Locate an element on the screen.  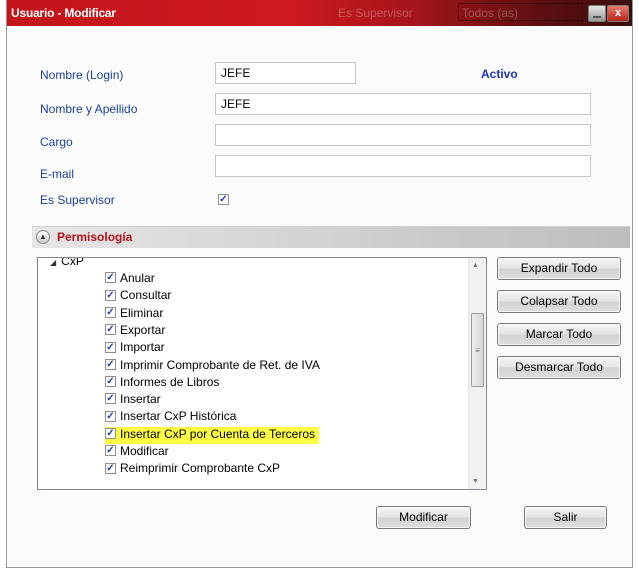
minimize-button is located at coordinates (597, 13).